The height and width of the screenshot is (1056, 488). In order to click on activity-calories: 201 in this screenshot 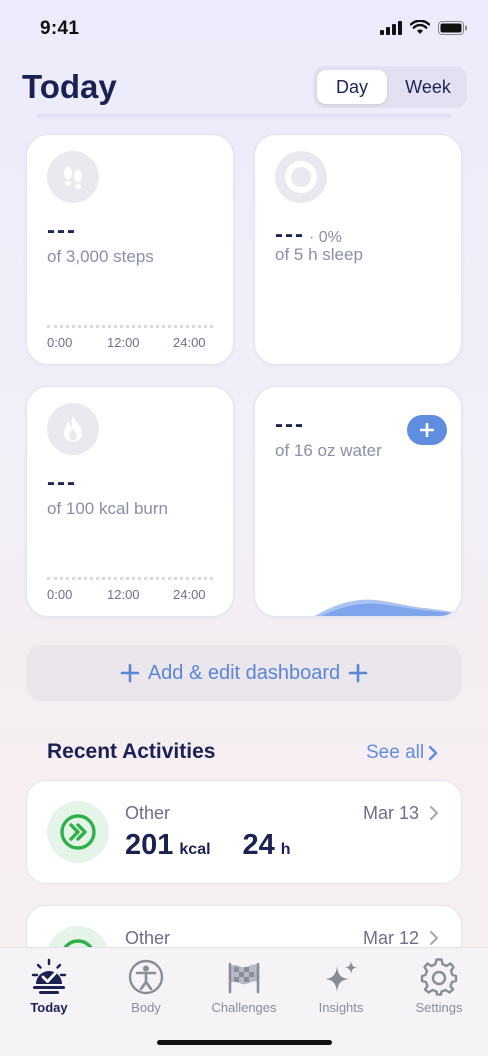, I will do `click(149, 845)`.